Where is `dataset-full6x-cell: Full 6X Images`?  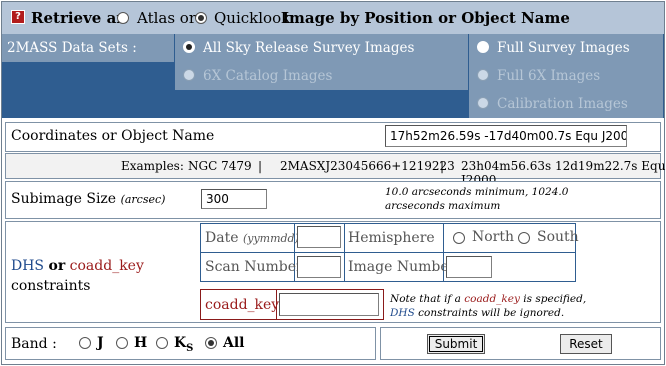
dataset-full6x-cell: Full 6X Images is located at coordinates (566, 76).